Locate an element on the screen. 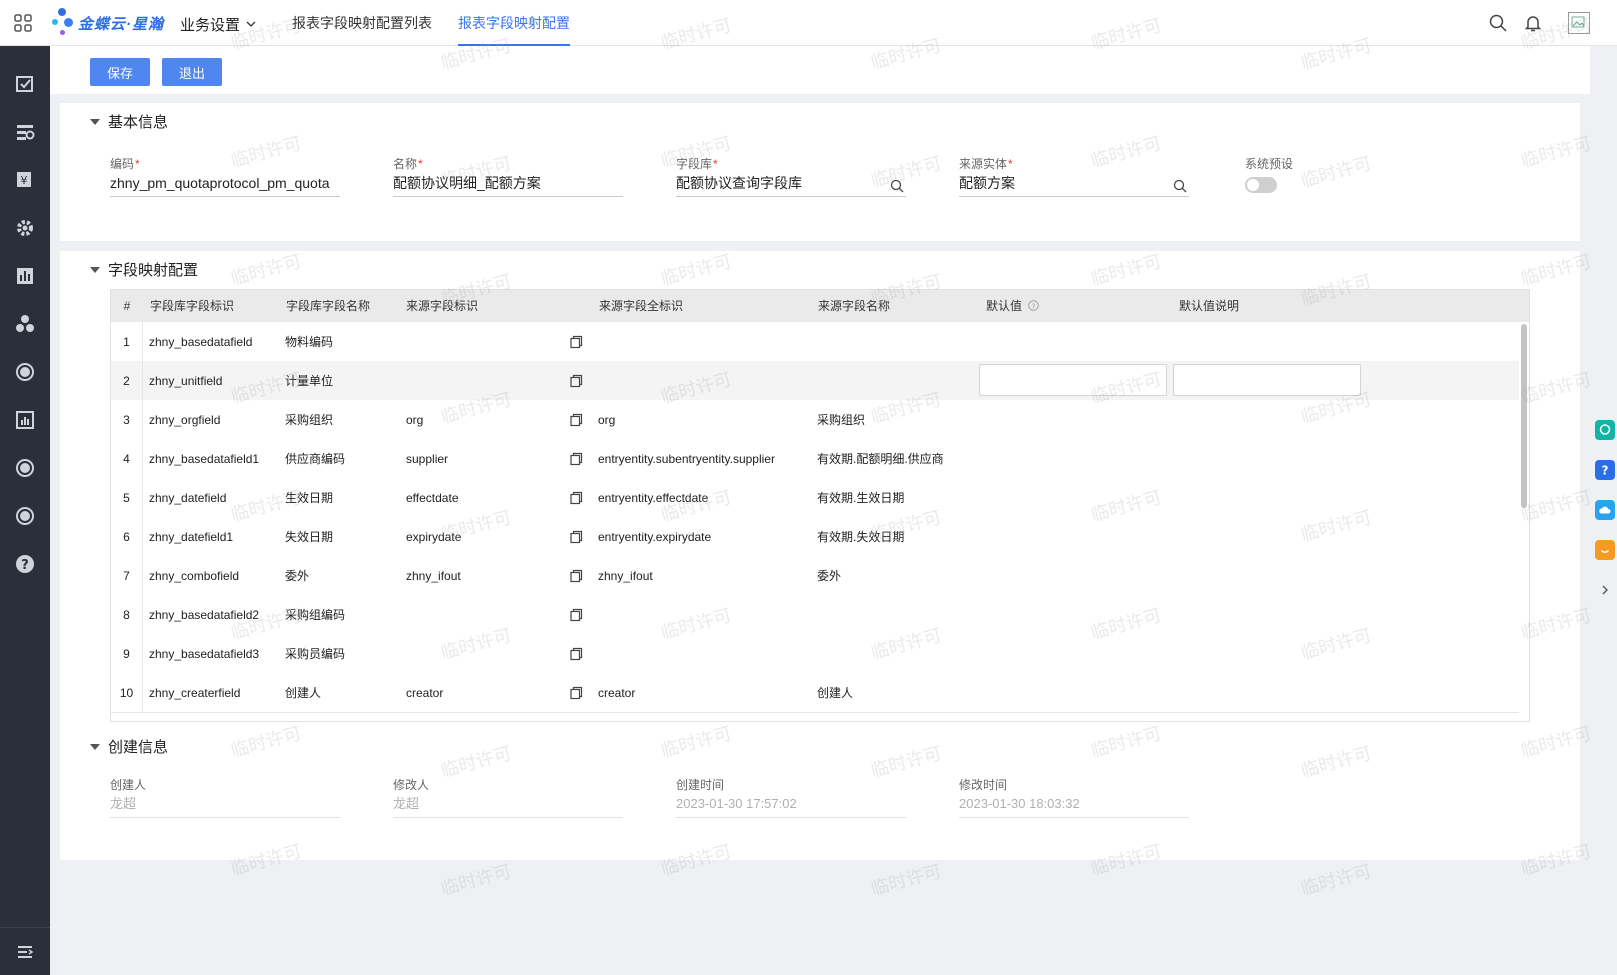  list-settings-icon is located at coordinates (25, 132).